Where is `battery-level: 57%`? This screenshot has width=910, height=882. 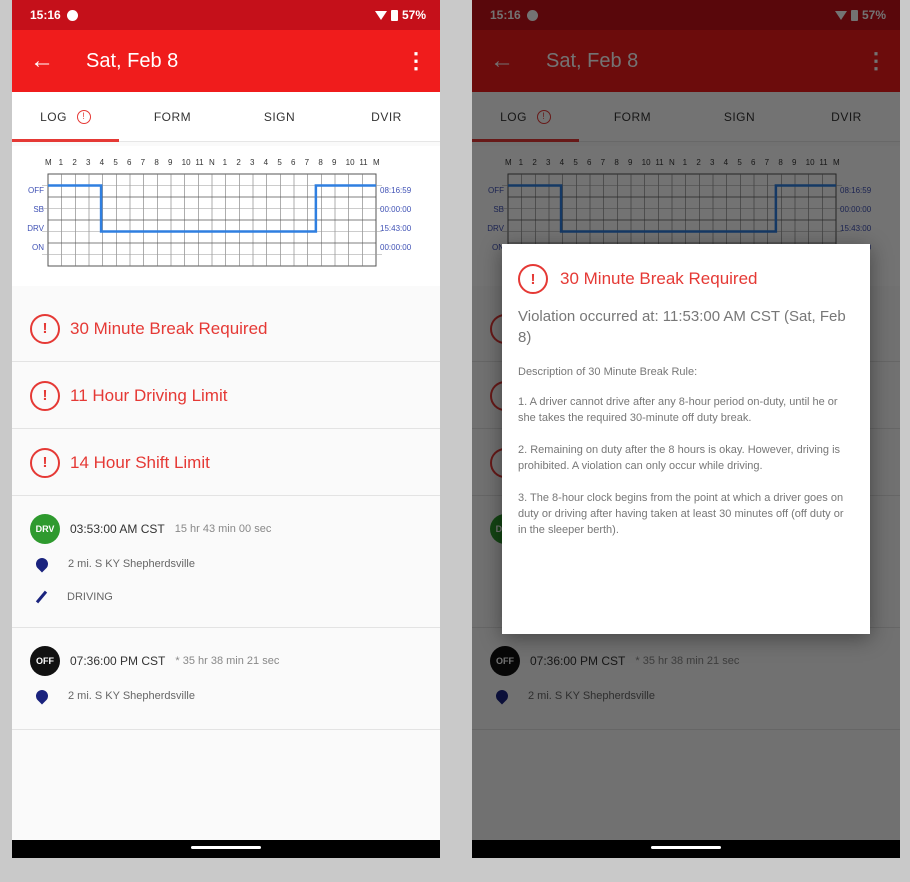
battery-level: 57% is located at coordinates (413, 15).